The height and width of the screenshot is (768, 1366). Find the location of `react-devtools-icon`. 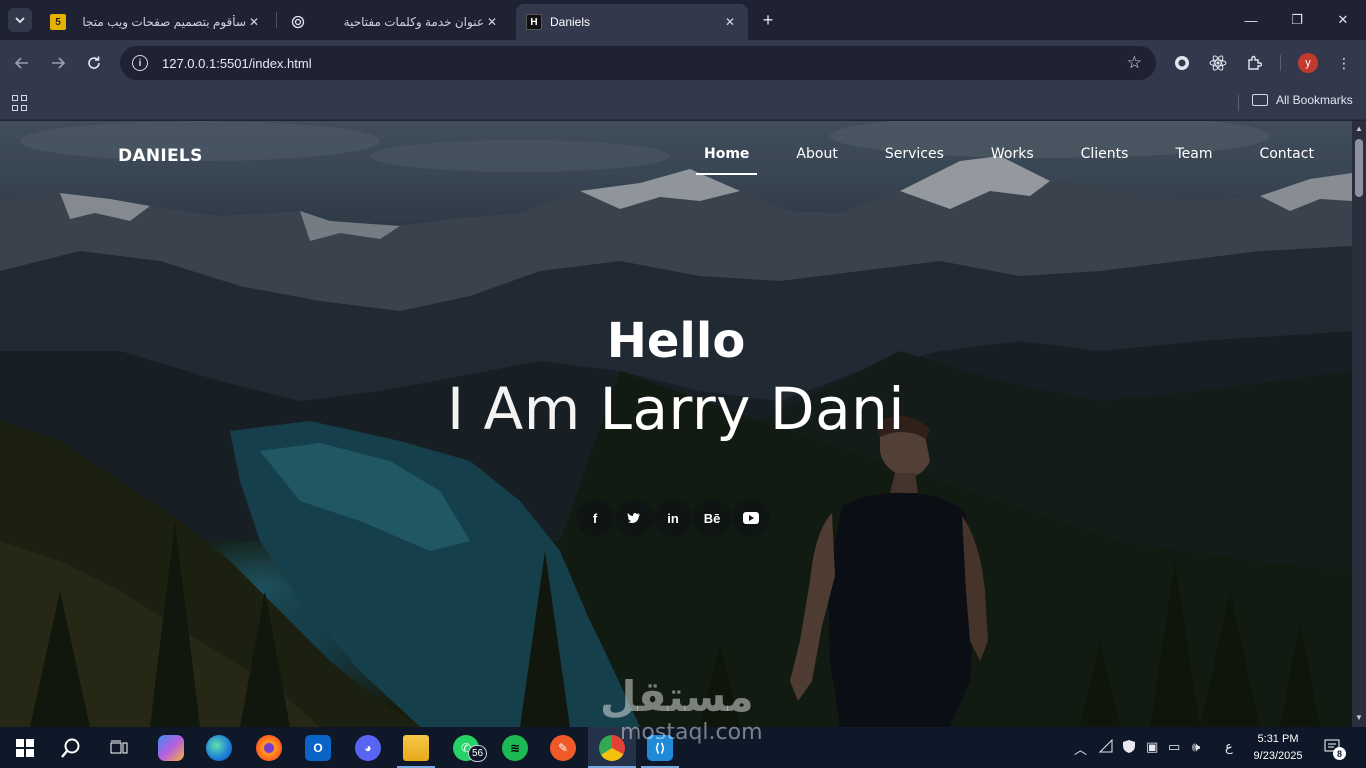

react-devtools-icon is located at coordinates (1218, 63).